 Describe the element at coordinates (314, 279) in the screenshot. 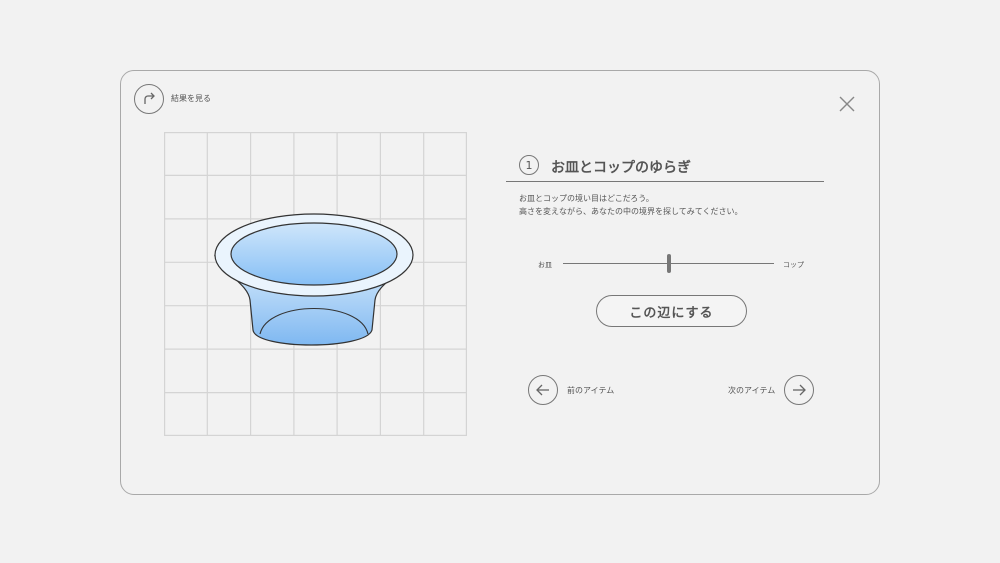

I see `bowl-illustration` at that location.